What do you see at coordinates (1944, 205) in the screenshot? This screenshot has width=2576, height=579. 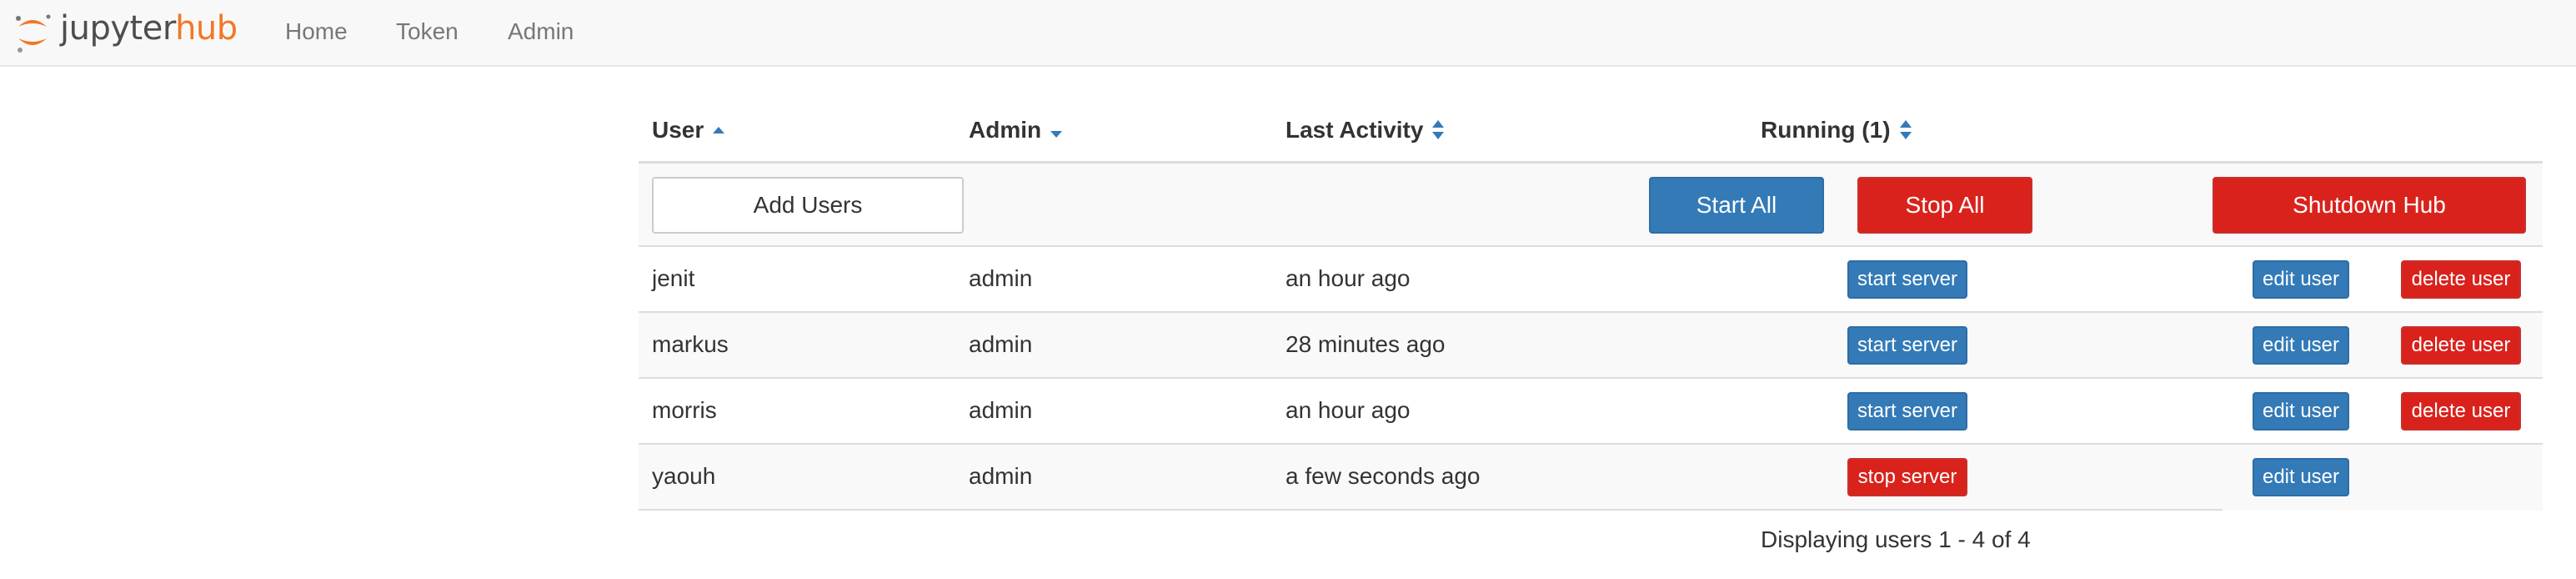 I see `stop-all-button: Stop All` at bounding box center [1944, 205].